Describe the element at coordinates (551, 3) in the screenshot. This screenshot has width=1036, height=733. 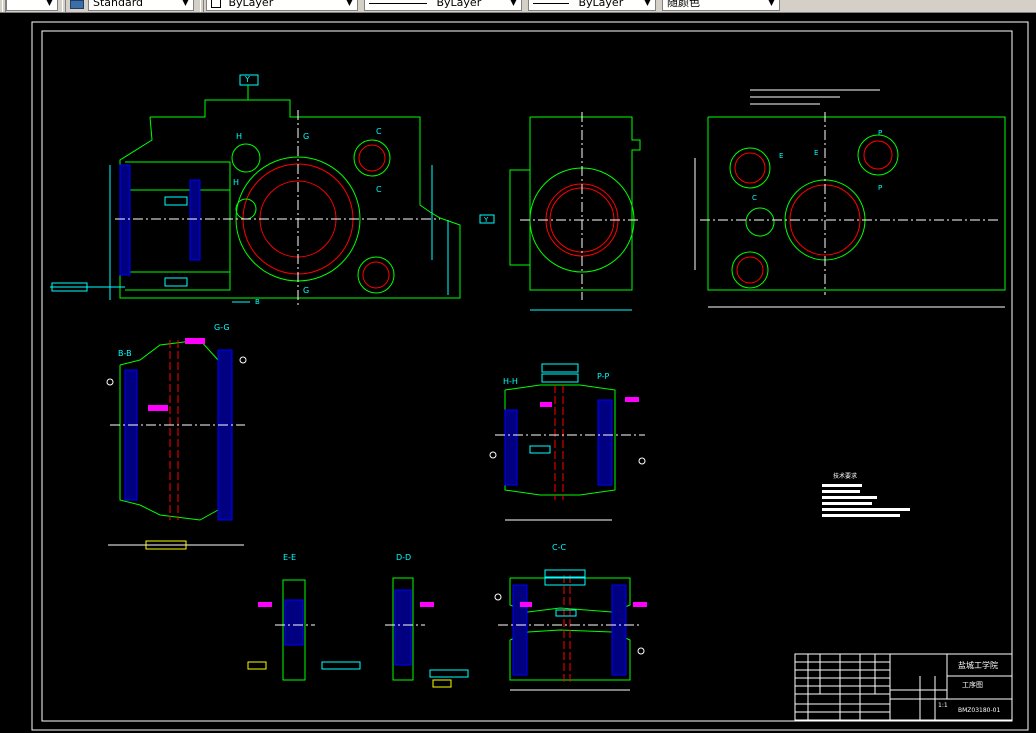
I see `lineweight-swatch` at that location.